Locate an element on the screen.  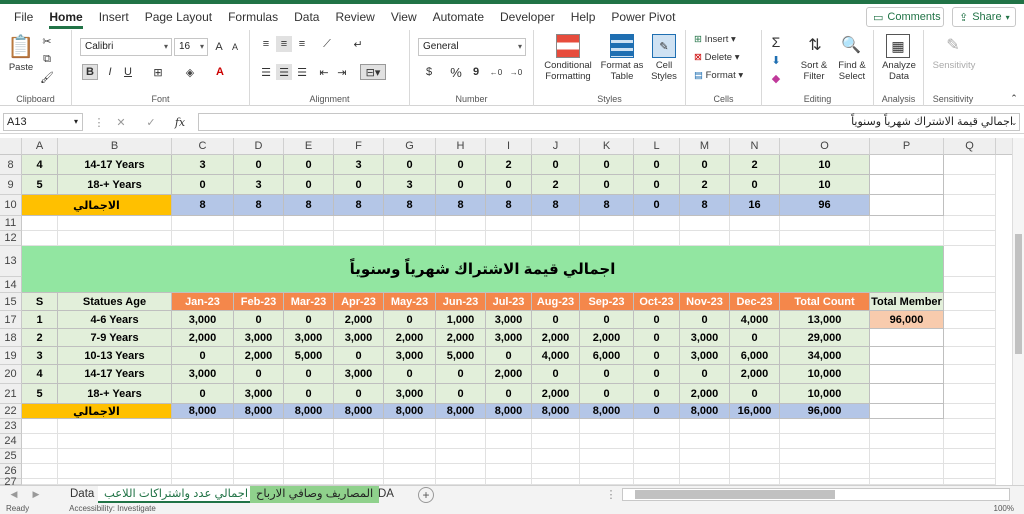
cell-l20: 0 is located at coordinates (657, 374).